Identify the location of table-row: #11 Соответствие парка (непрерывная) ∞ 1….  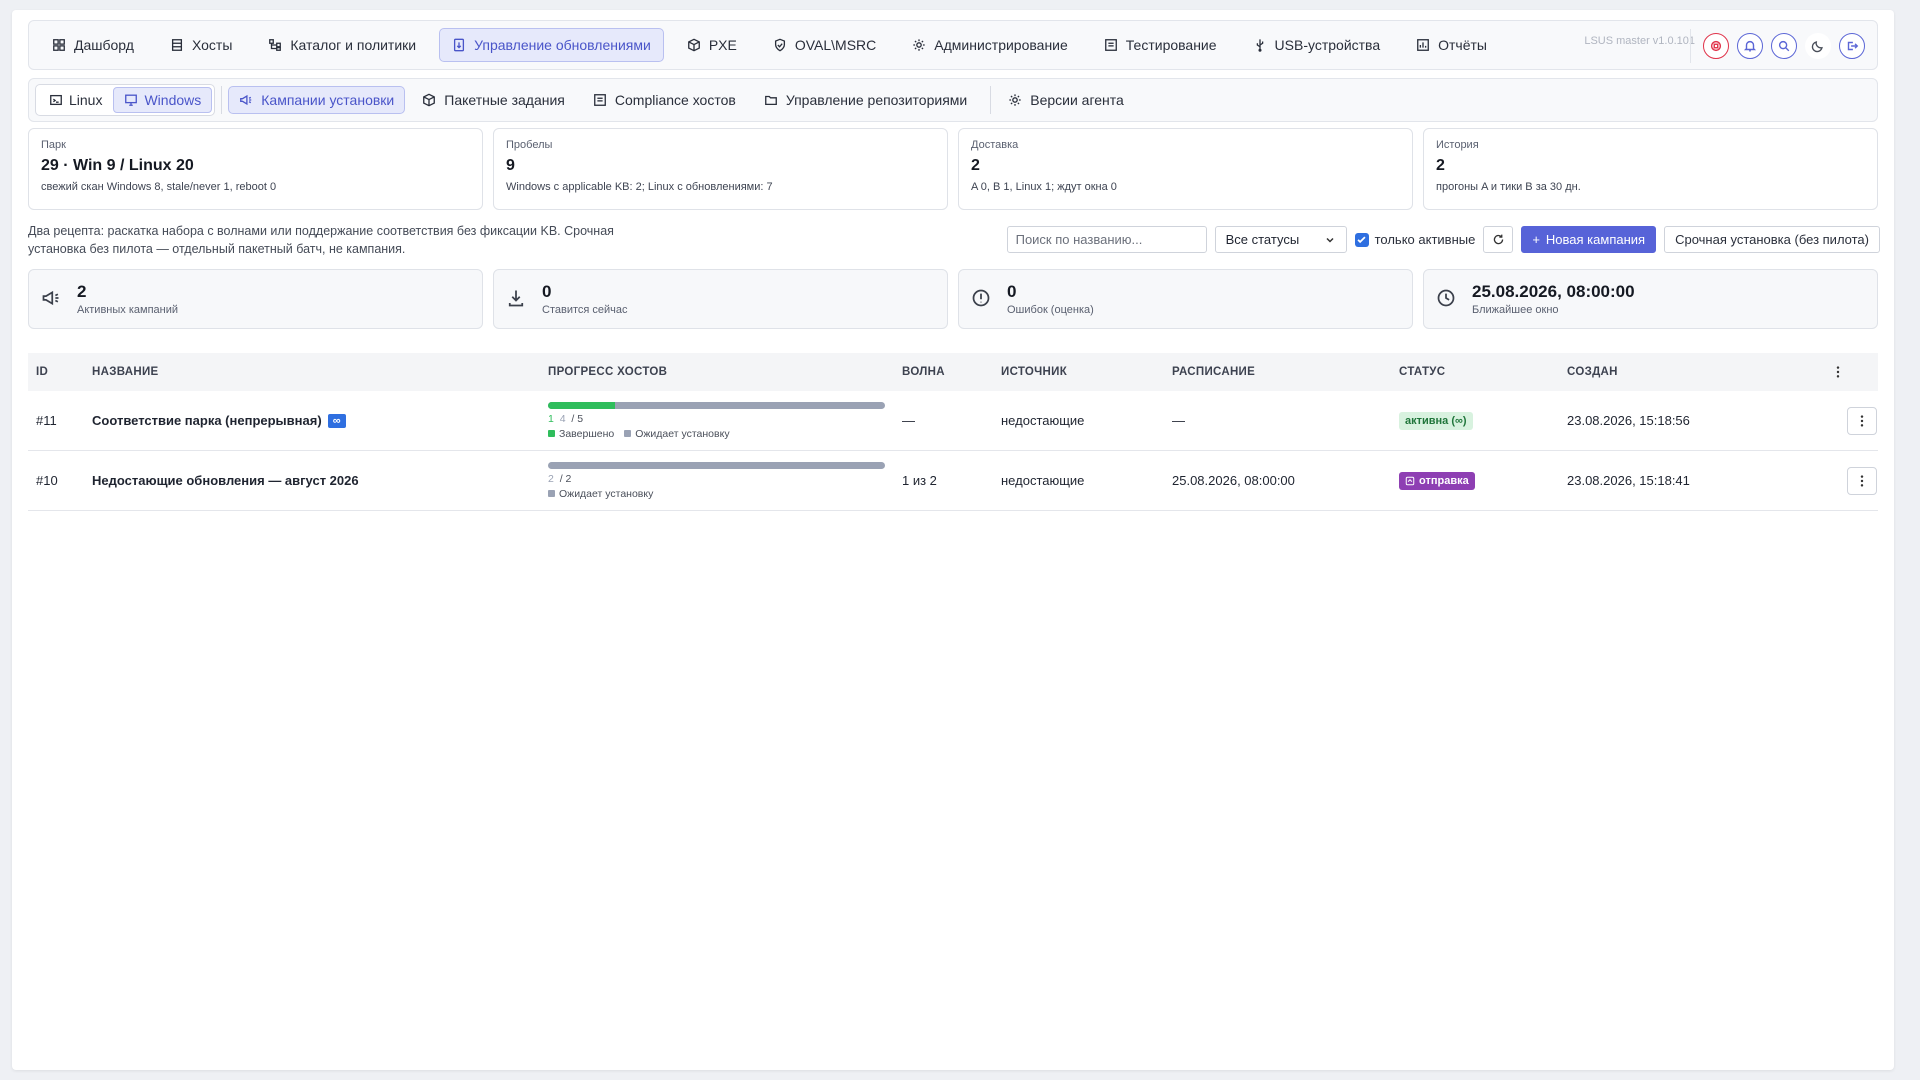
(953, 421).